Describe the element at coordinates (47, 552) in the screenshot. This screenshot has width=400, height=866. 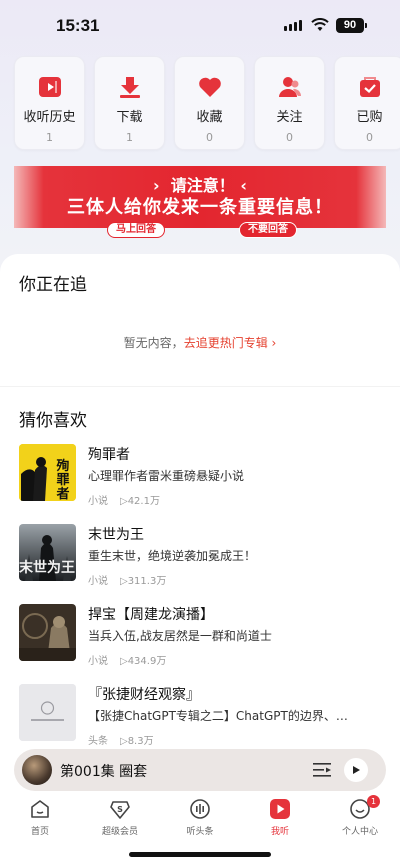
I see `book-cover: 末世为王` at that location.